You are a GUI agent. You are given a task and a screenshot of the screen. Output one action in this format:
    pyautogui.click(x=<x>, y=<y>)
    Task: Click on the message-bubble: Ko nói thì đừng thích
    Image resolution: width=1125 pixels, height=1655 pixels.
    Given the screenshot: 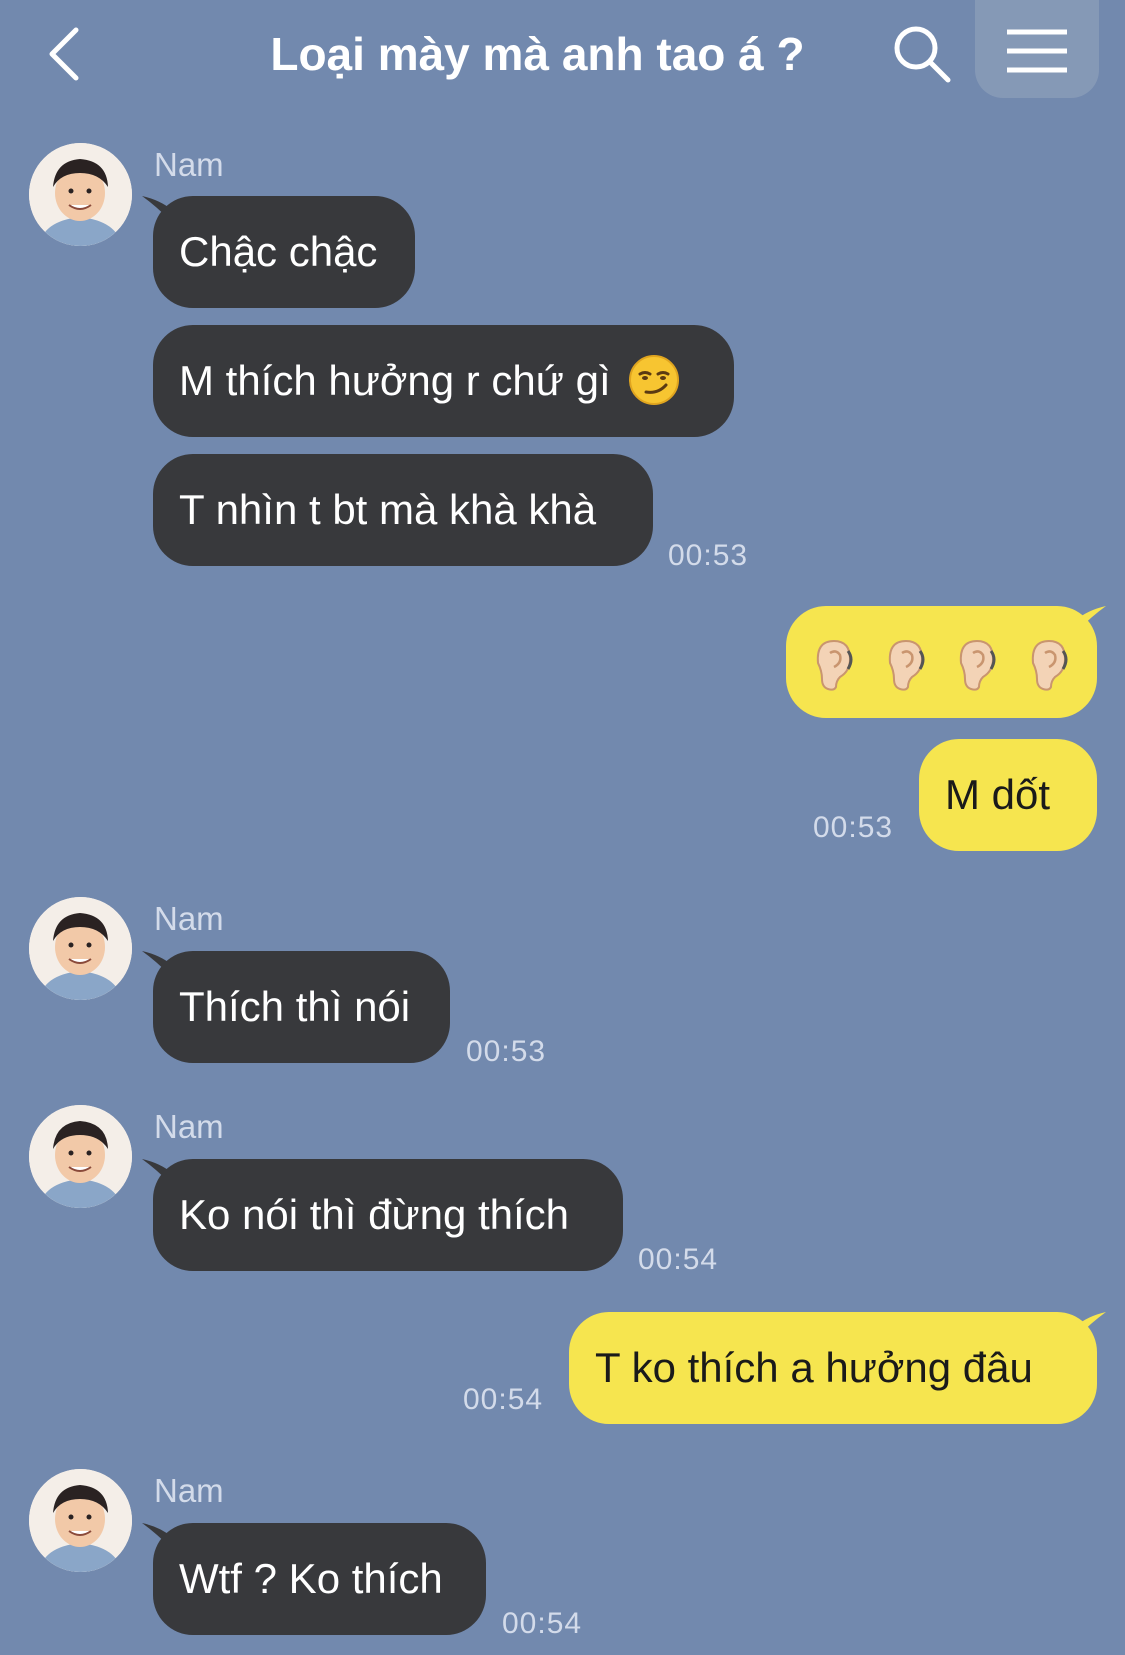 What is the action you would take?
    pyautogui.click(x=388, y=1215)
    